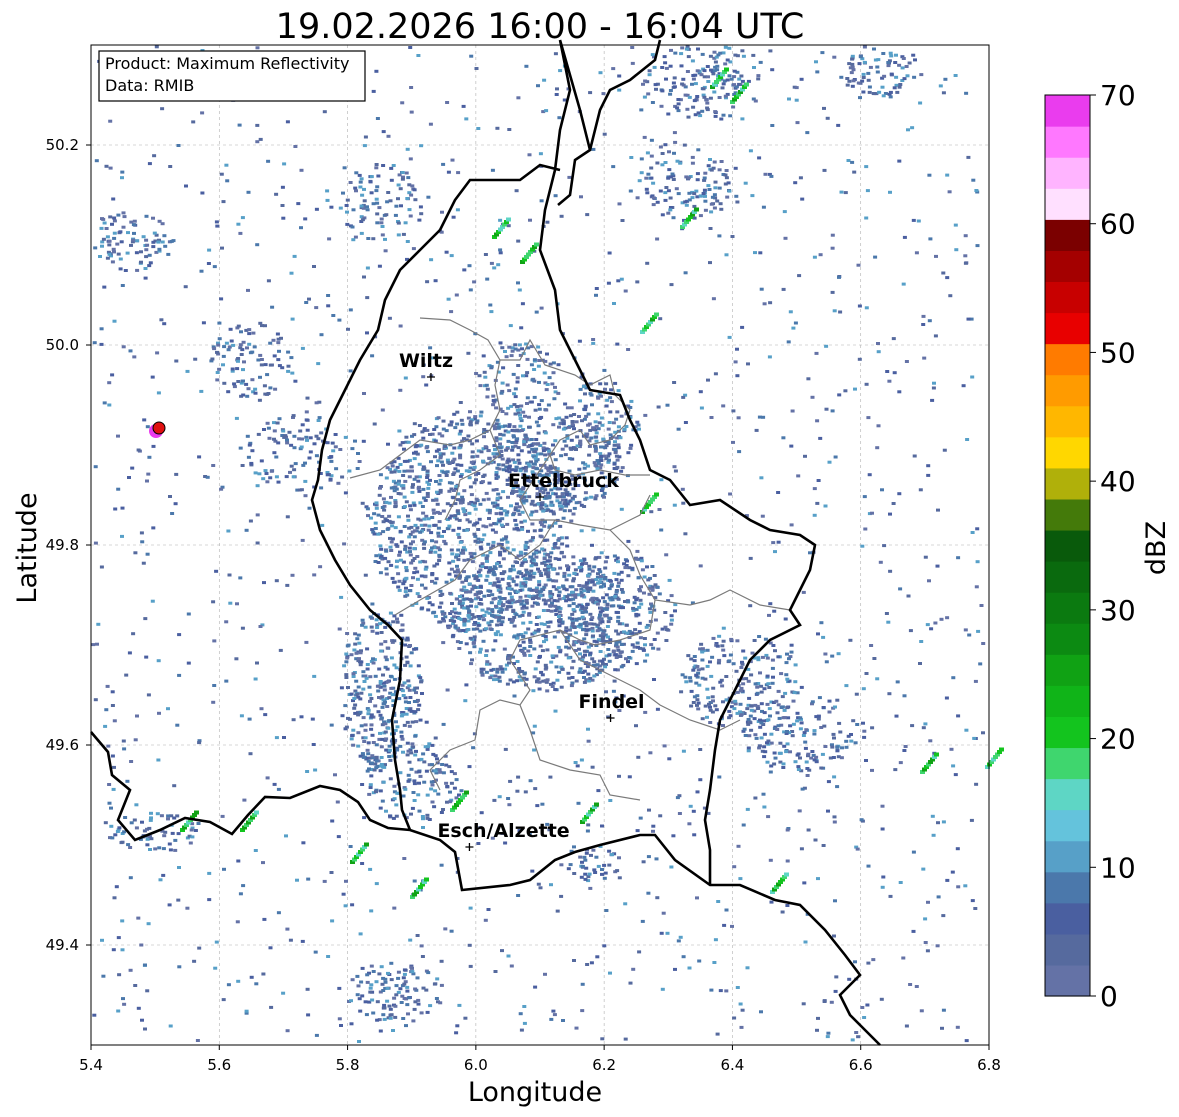  What do you see at coordinates (1067, 545) in the screenshot?
I see `colorbar` at bounding box center [1067, 545].